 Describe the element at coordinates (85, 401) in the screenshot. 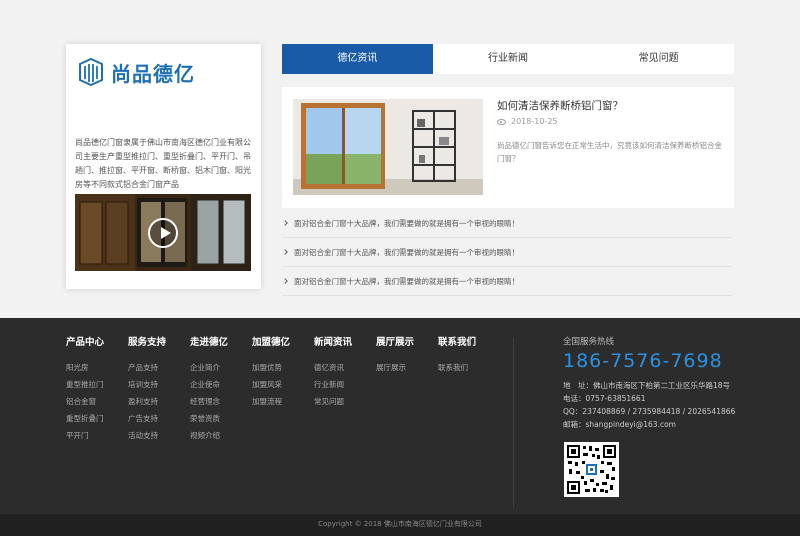

I see `footer-link: 铝合金窗` at that location.